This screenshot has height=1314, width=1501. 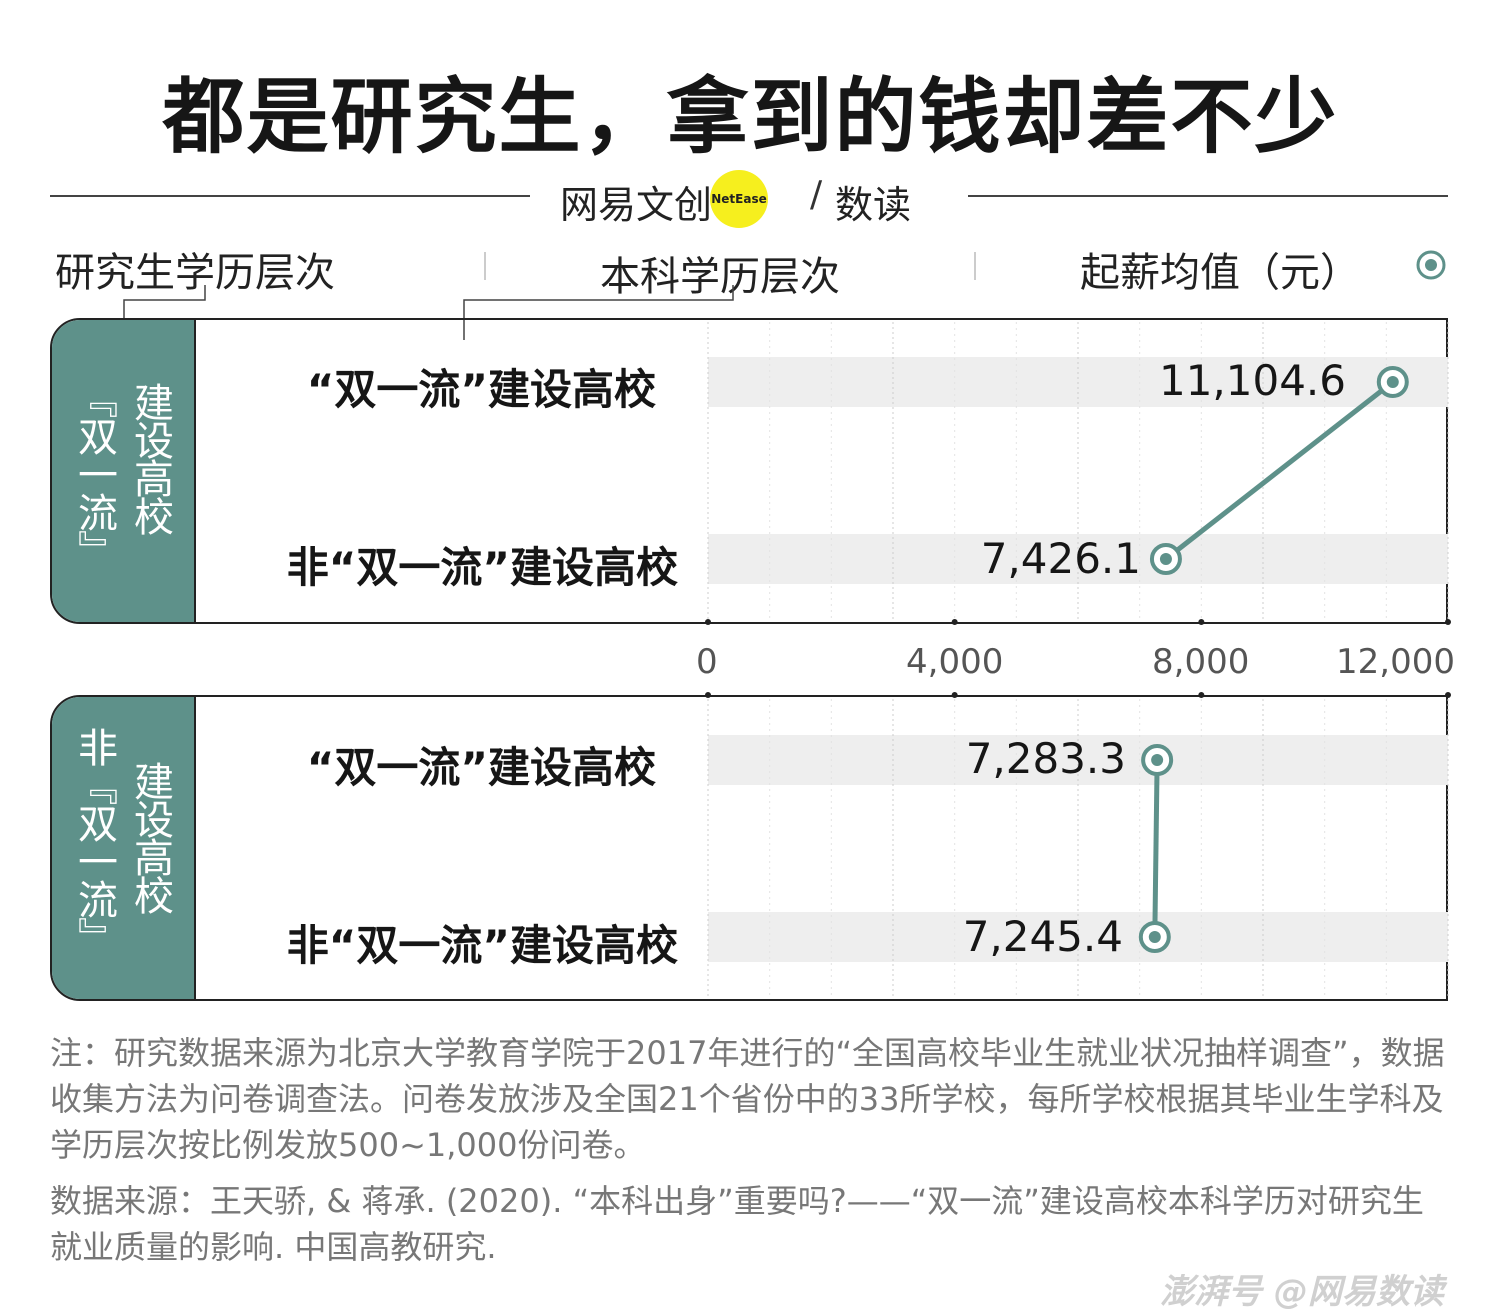 What do you see at coordinates (1252, 380) in the screenshot?
I see `value-label-p1-dfc: 11,104.6` at bounding box center [1252, 380].